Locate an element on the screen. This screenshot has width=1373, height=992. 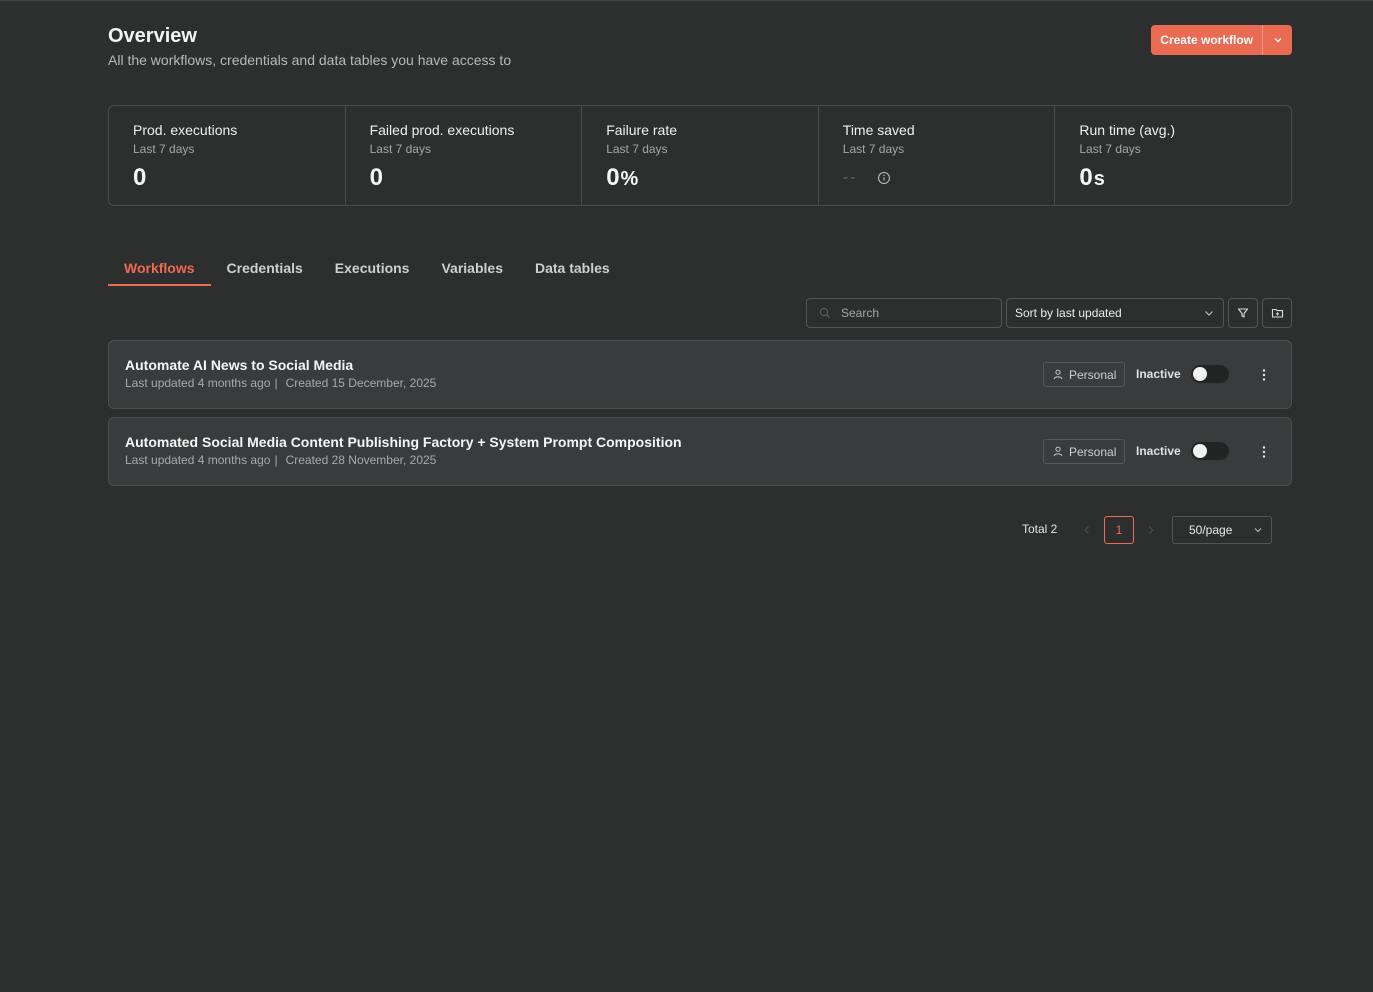
search-box is located at coordinates (904, 313).